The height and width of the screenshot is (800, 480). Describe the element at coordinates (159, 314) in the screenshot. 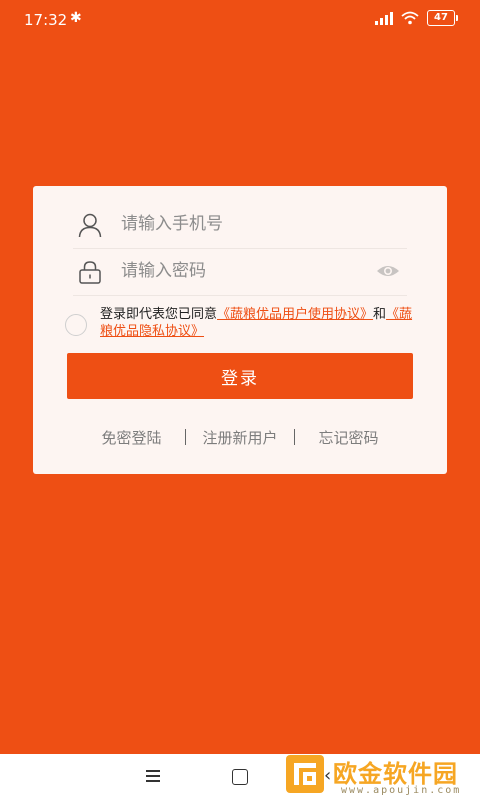

I see `agreement-prefix: 登录即代表您已同意` at that location.